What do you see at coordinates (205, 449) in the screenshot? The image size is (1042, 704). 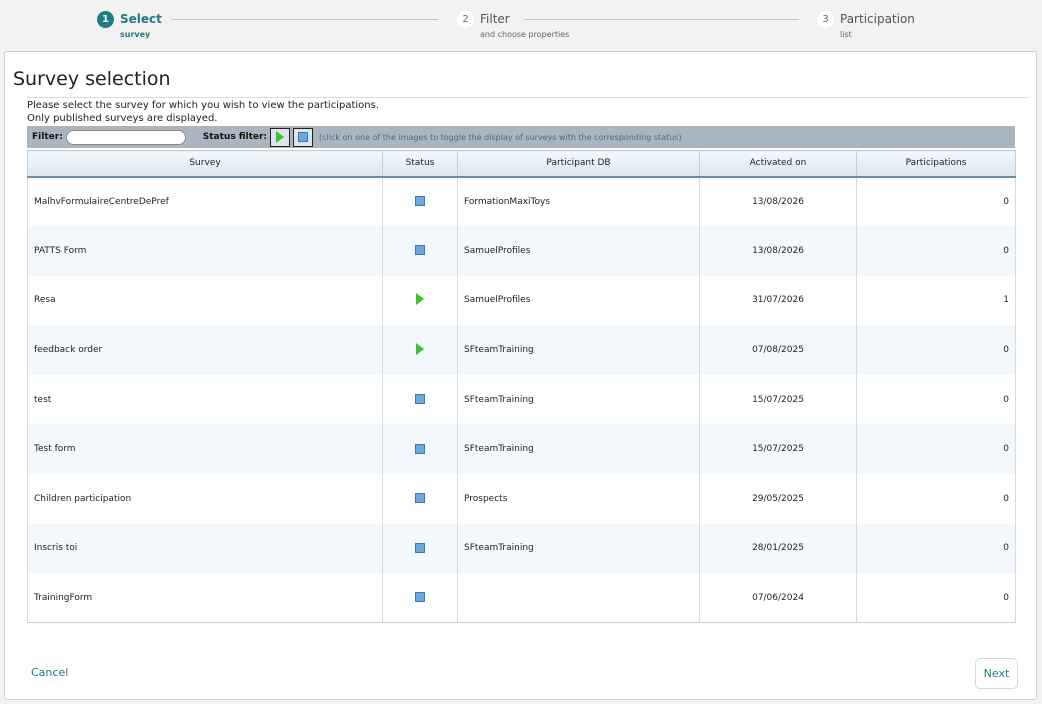 I see `cell-survey: Test form` at bounding box center [205, 449].